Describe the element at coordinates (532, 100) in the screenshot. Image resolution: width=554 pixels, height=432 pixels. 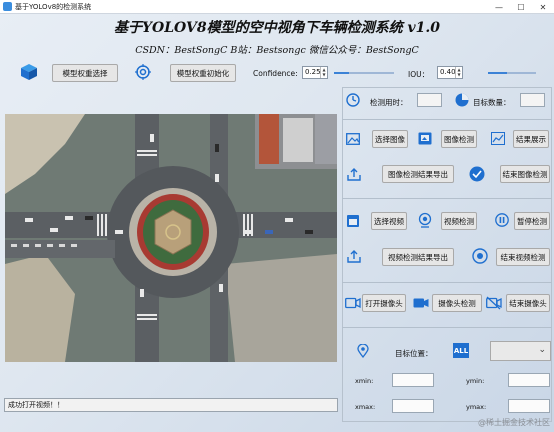
I see `count-value-field` at that location.